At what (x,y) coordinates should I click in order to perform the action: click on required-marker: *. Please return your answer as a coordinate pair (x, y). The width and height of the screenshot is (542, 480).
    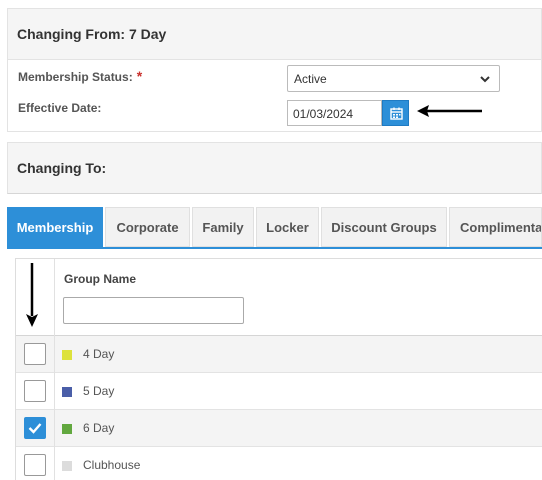
    Looking at the image, I should click on (139, 76).